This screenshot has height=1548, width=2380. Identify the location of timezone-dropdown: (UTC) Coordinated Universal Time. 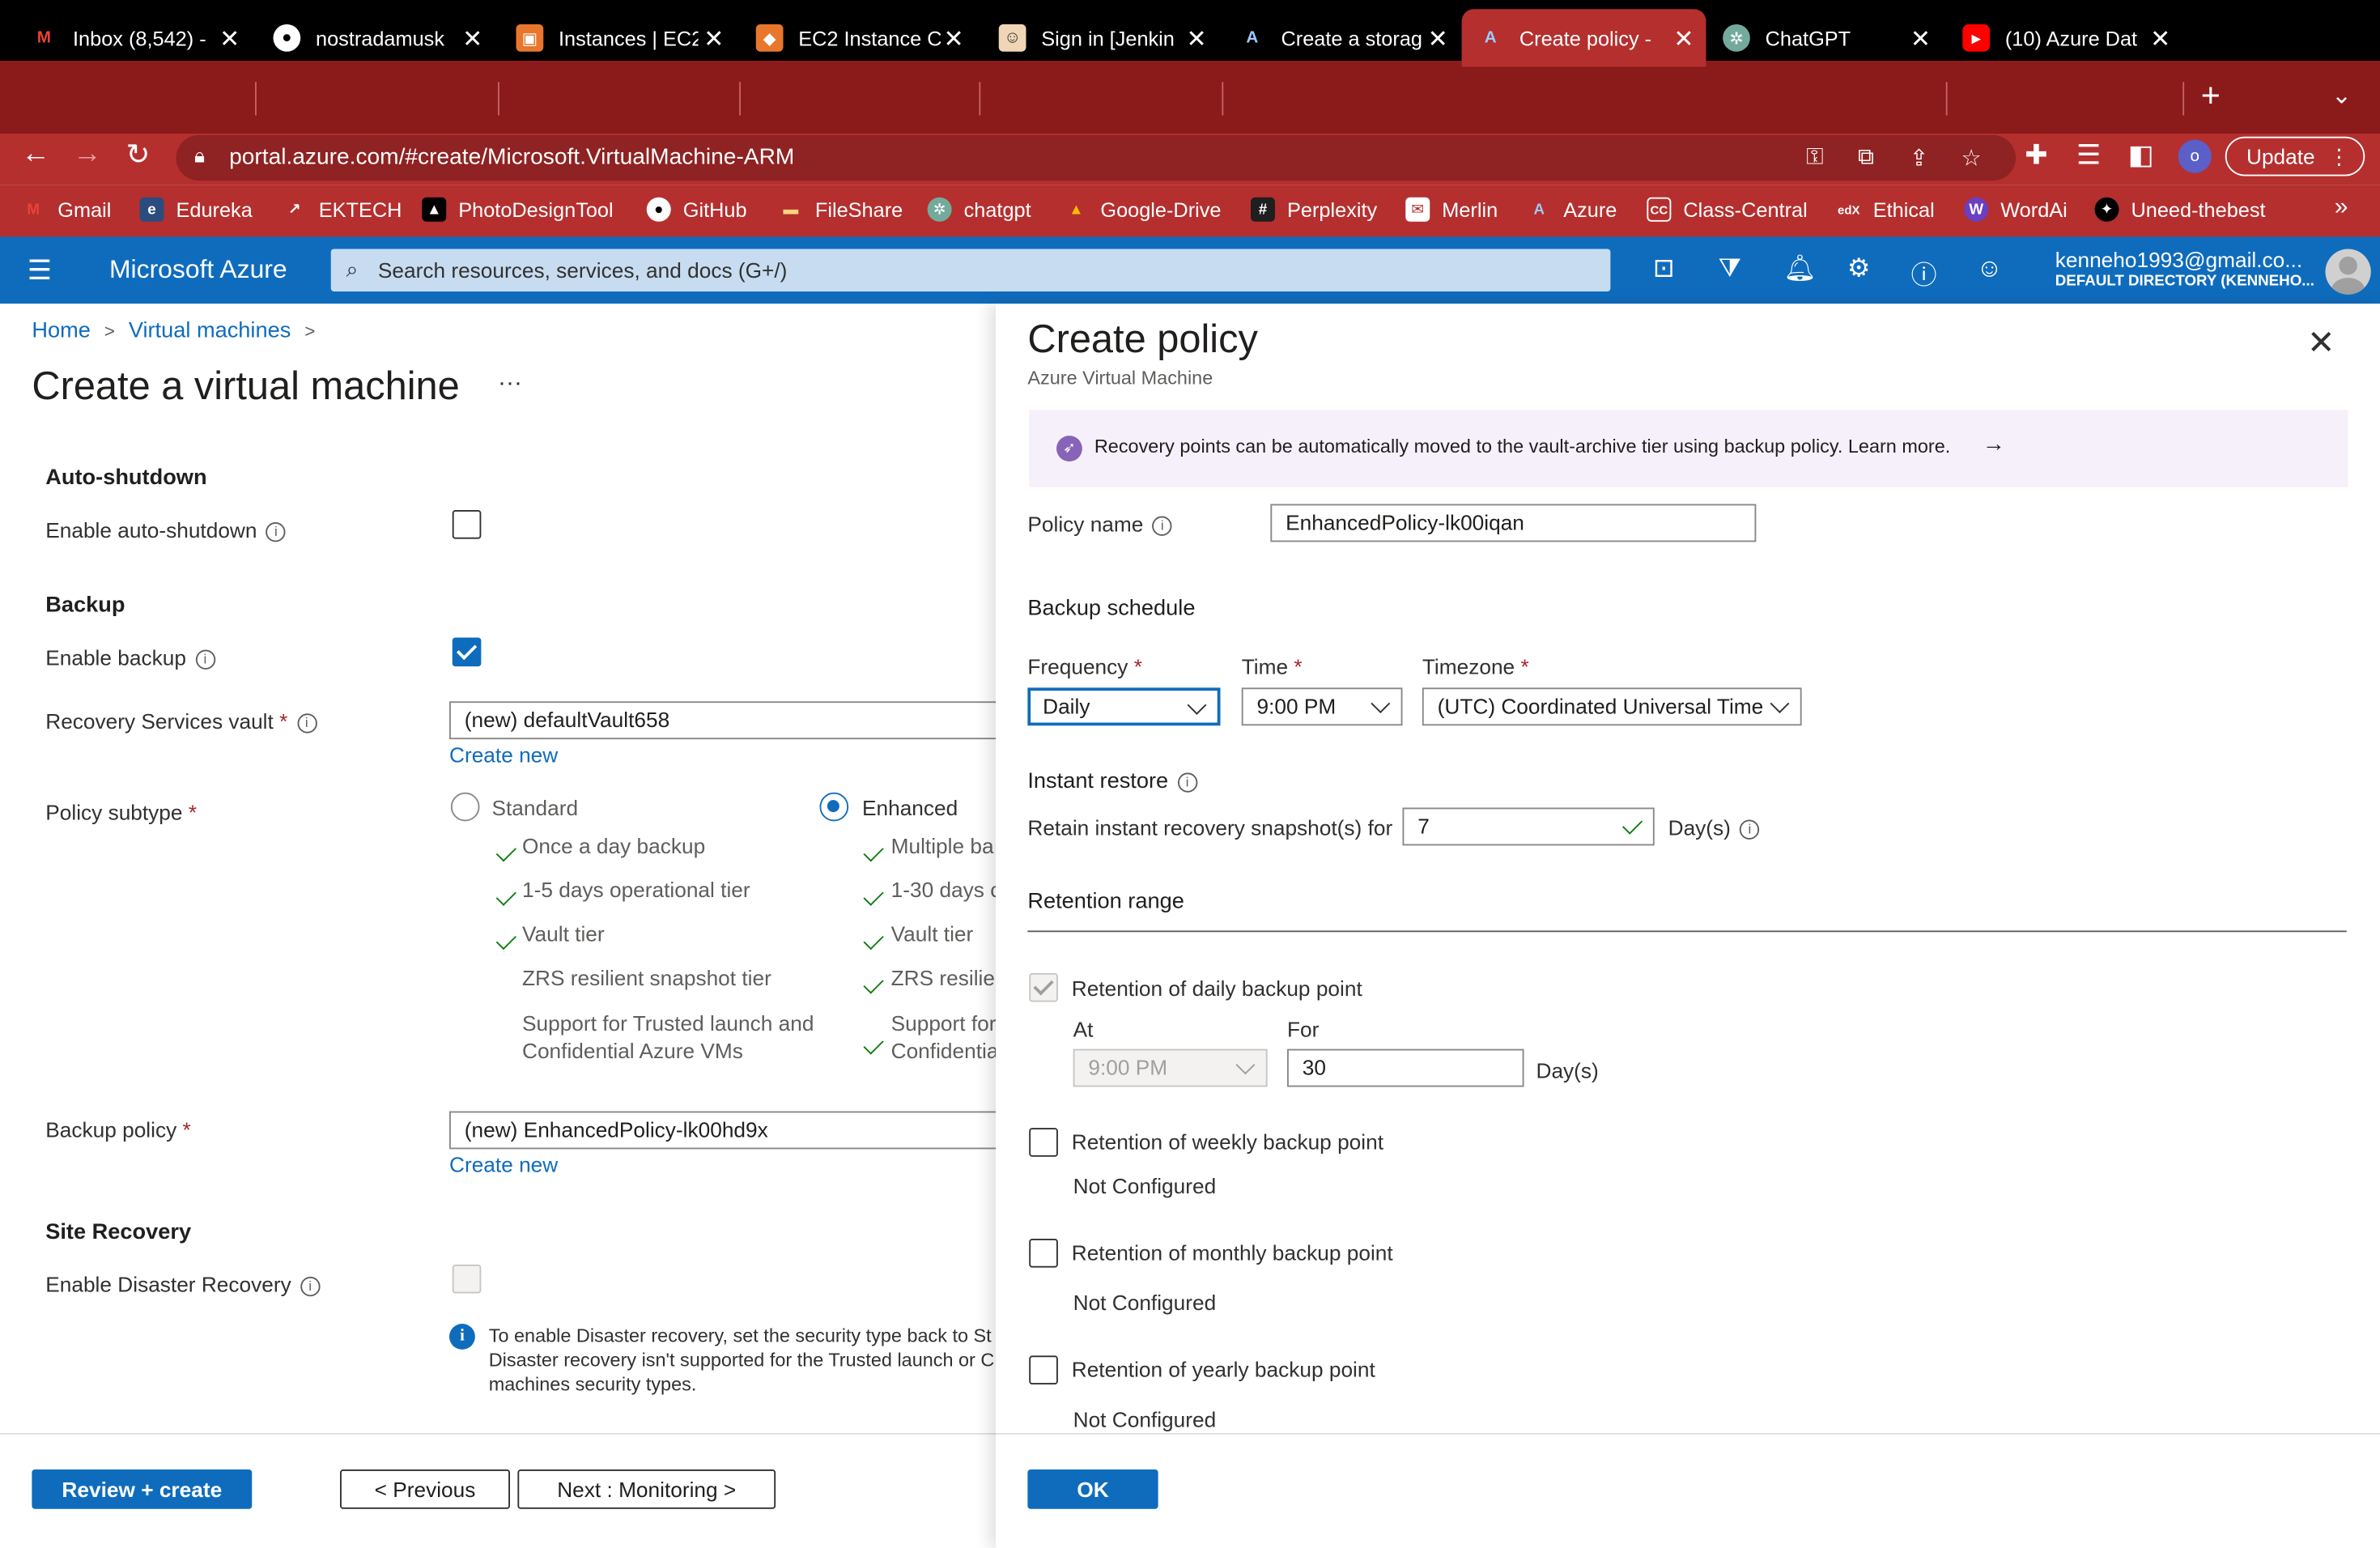
(1612, 707).